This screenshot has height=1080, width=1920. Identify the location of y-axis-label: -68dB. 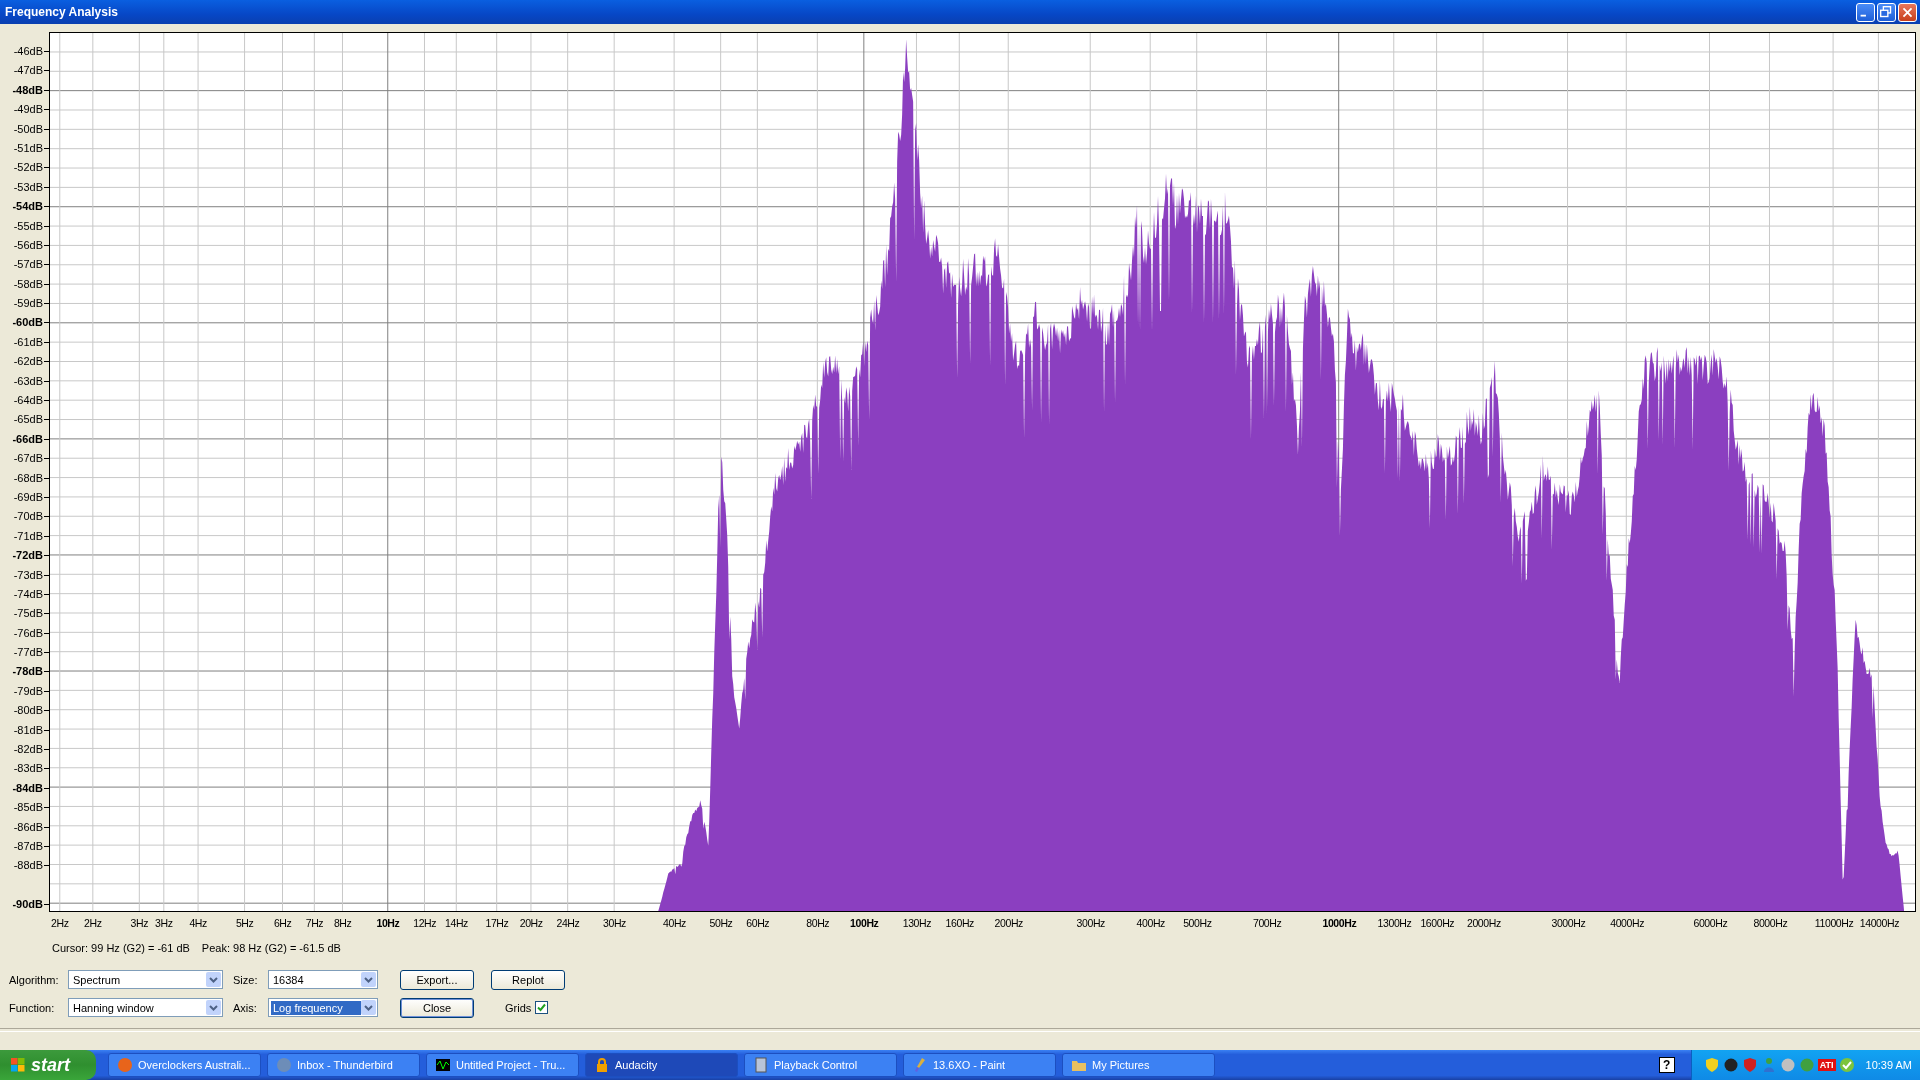
(28, 477).